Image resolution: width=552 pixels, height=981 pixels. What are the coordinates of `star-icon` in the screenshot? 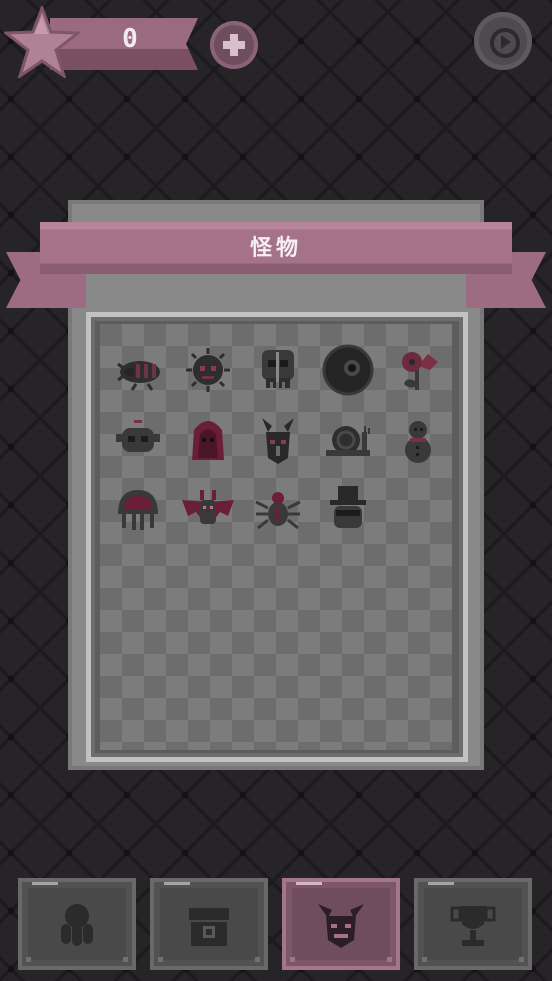 It's located at (42, 42).